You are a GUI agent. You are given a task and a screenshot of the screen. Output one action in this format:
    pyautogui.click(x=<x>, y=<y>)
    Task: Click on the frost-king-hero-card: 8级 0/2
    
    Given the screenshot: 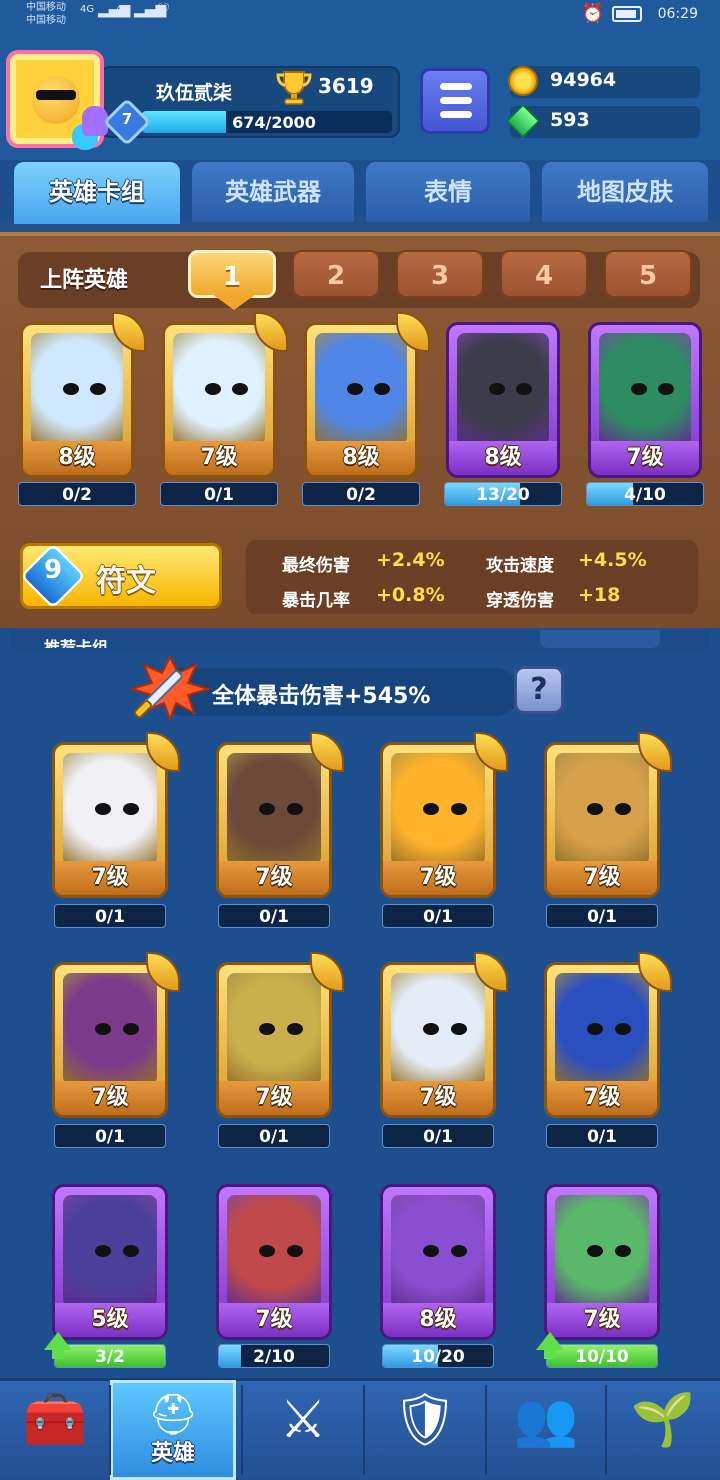 What is the action you would take?
    pyautogui.click(x=366, y=410)
    